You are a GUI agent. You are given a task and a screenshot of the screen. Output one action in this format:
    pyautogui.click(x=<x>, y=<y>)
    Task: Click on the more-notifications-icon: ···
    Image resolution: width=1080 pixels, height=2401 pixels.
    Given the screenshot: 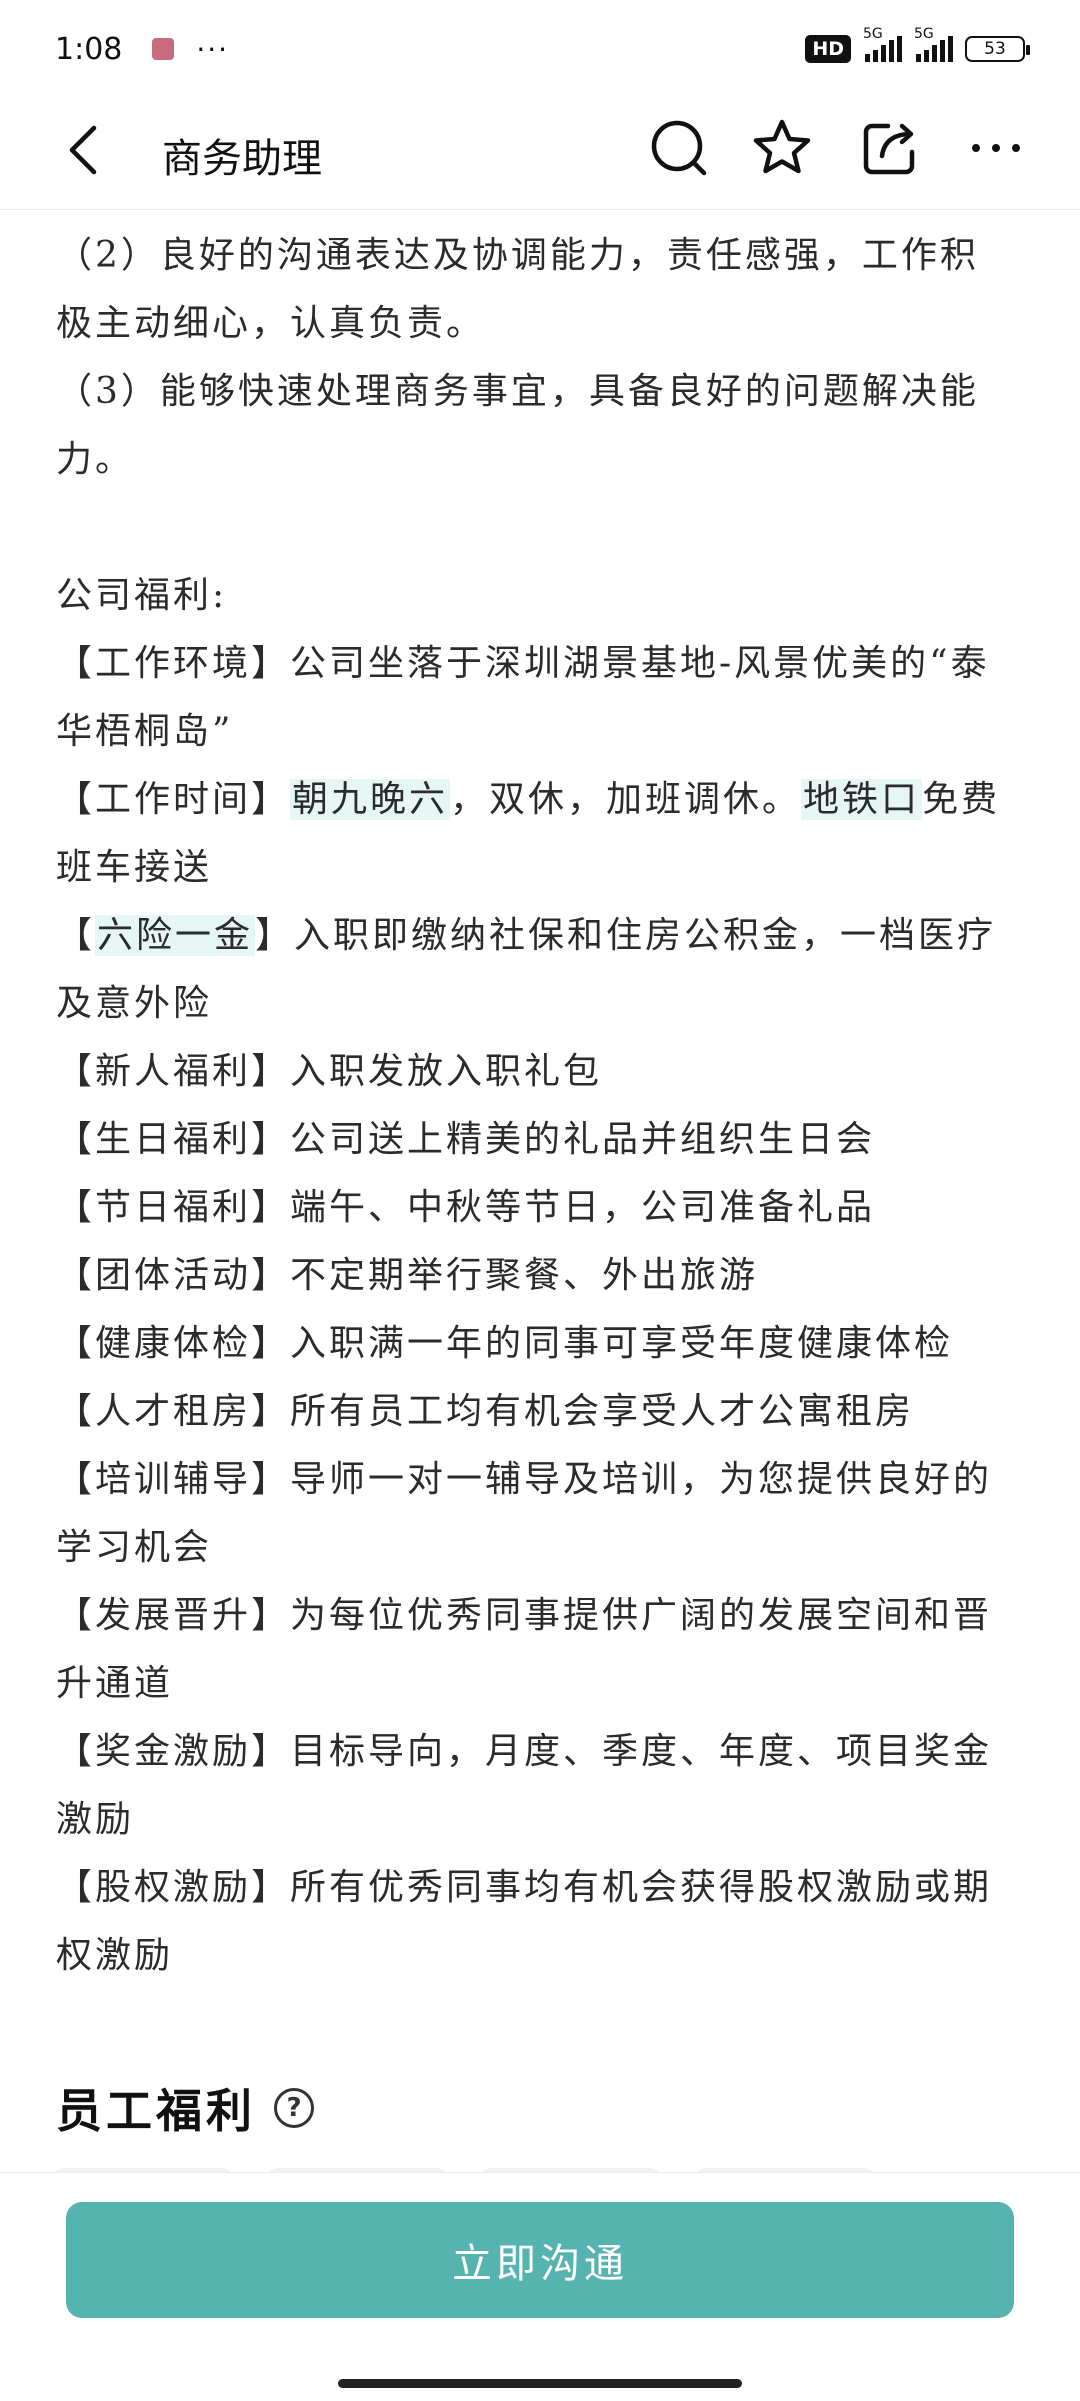 What is the action you would take?
    pyautogui.click(x=213, y=49)
    